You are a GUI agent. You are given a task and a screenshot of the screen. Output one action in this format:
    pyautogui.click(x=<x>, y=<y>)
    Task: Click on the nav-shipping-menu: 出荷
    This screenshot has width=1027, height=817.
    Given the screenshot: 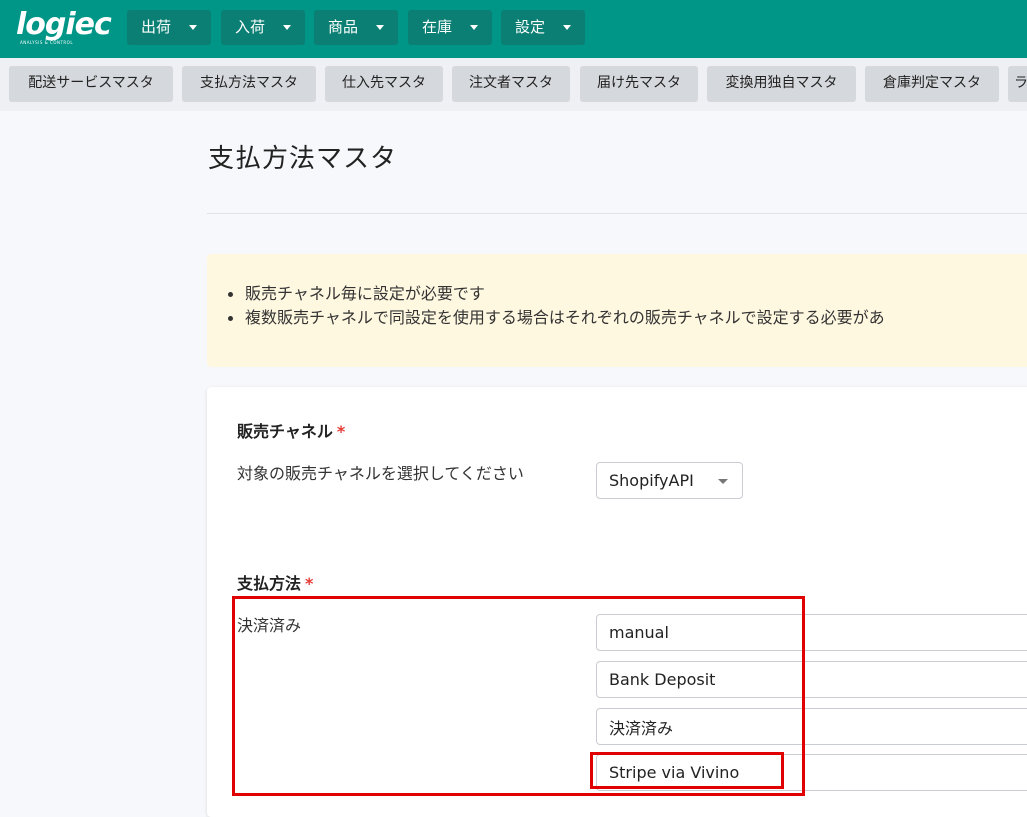 What is the action you would take?
    pyautogui.click(x=169, y=27)
    